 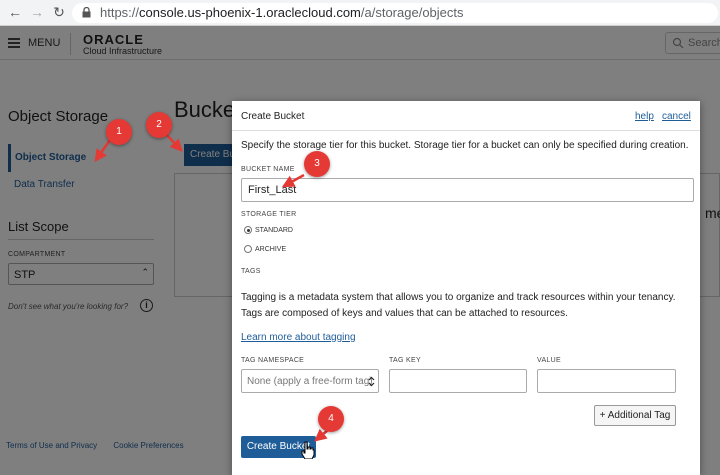 What do you see at coordinates (59, 12) in the screenshot?
I see `reload-icon: ↻` at bounding box center [59, 12].